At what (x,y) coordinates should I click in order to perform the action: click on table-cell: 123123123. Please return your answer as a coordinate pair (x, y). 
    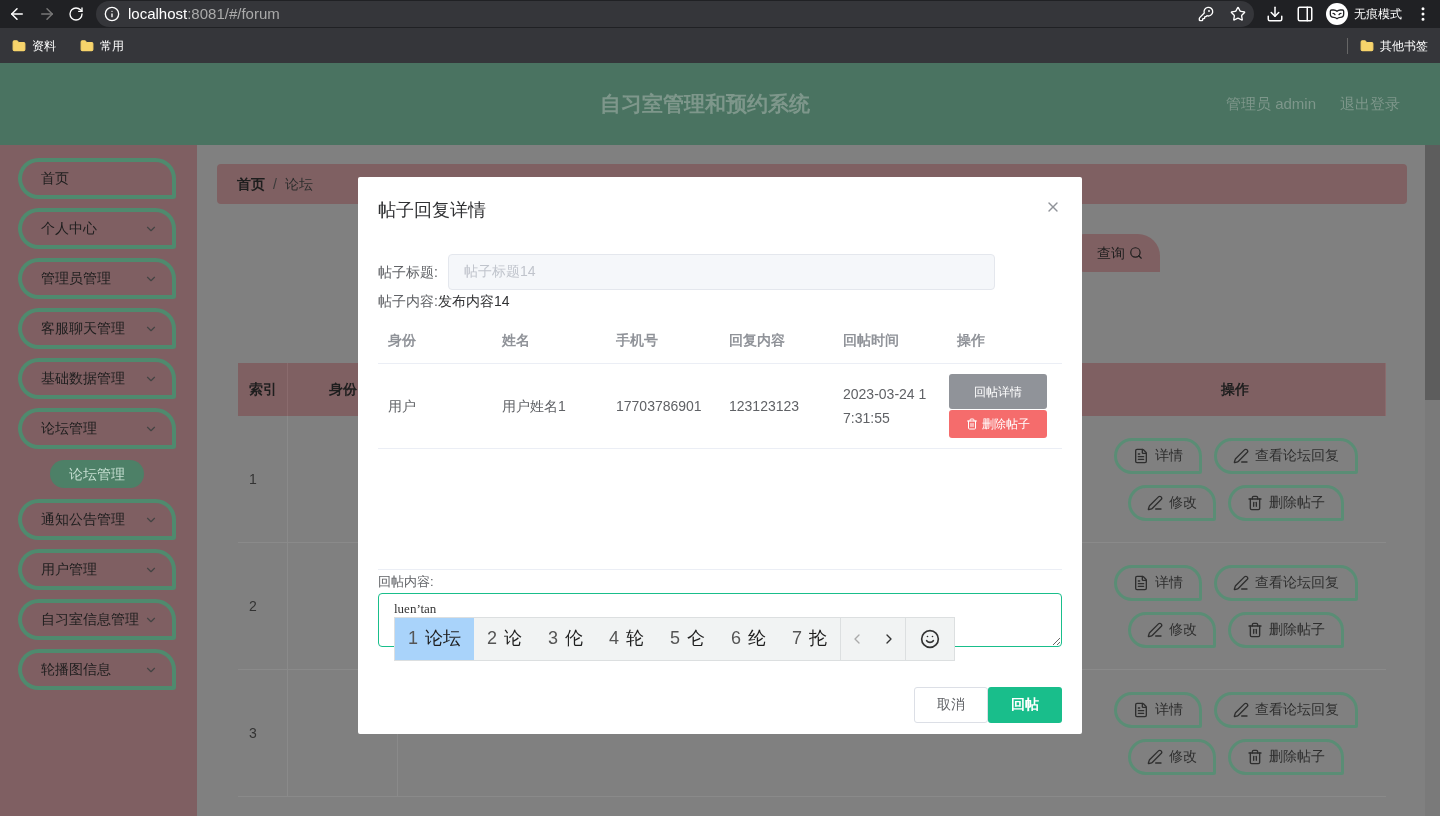
    Looking at the image, I should click on (764, 405).